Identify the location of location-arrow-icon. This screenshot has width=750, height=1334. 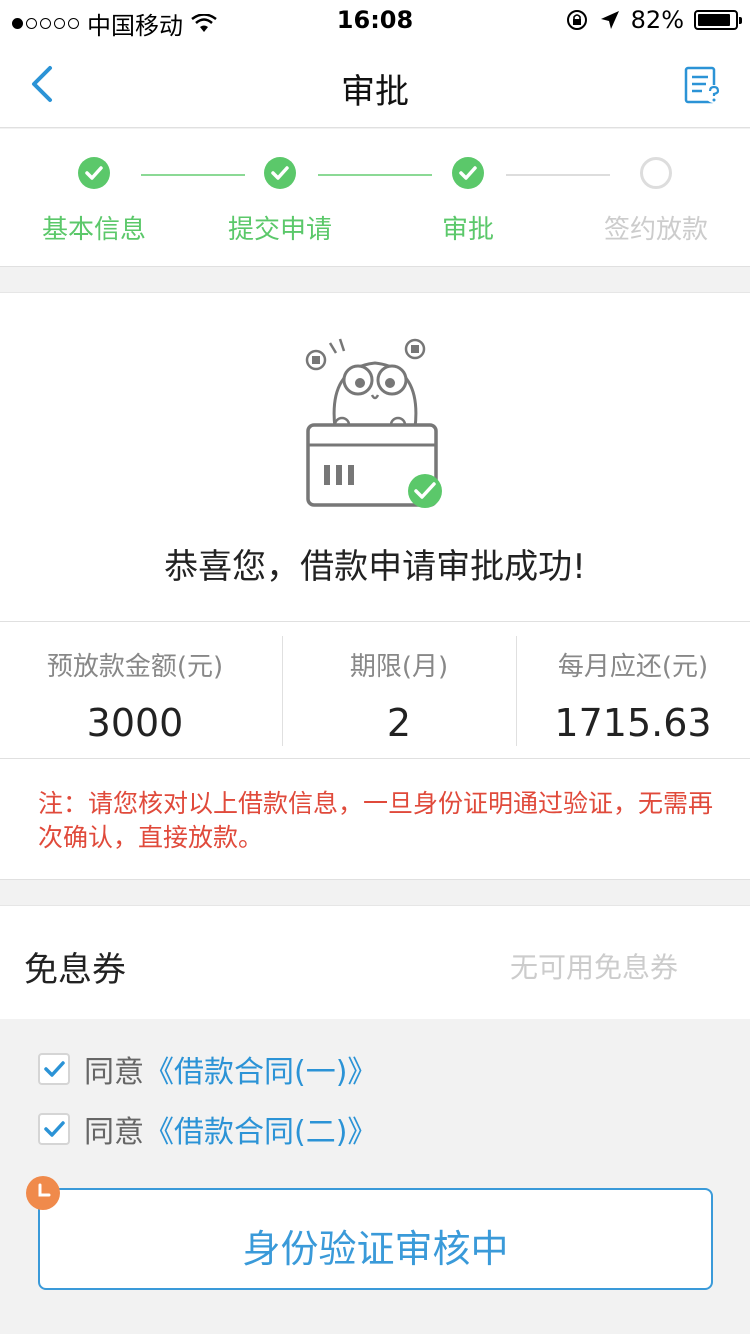
(609, 20).